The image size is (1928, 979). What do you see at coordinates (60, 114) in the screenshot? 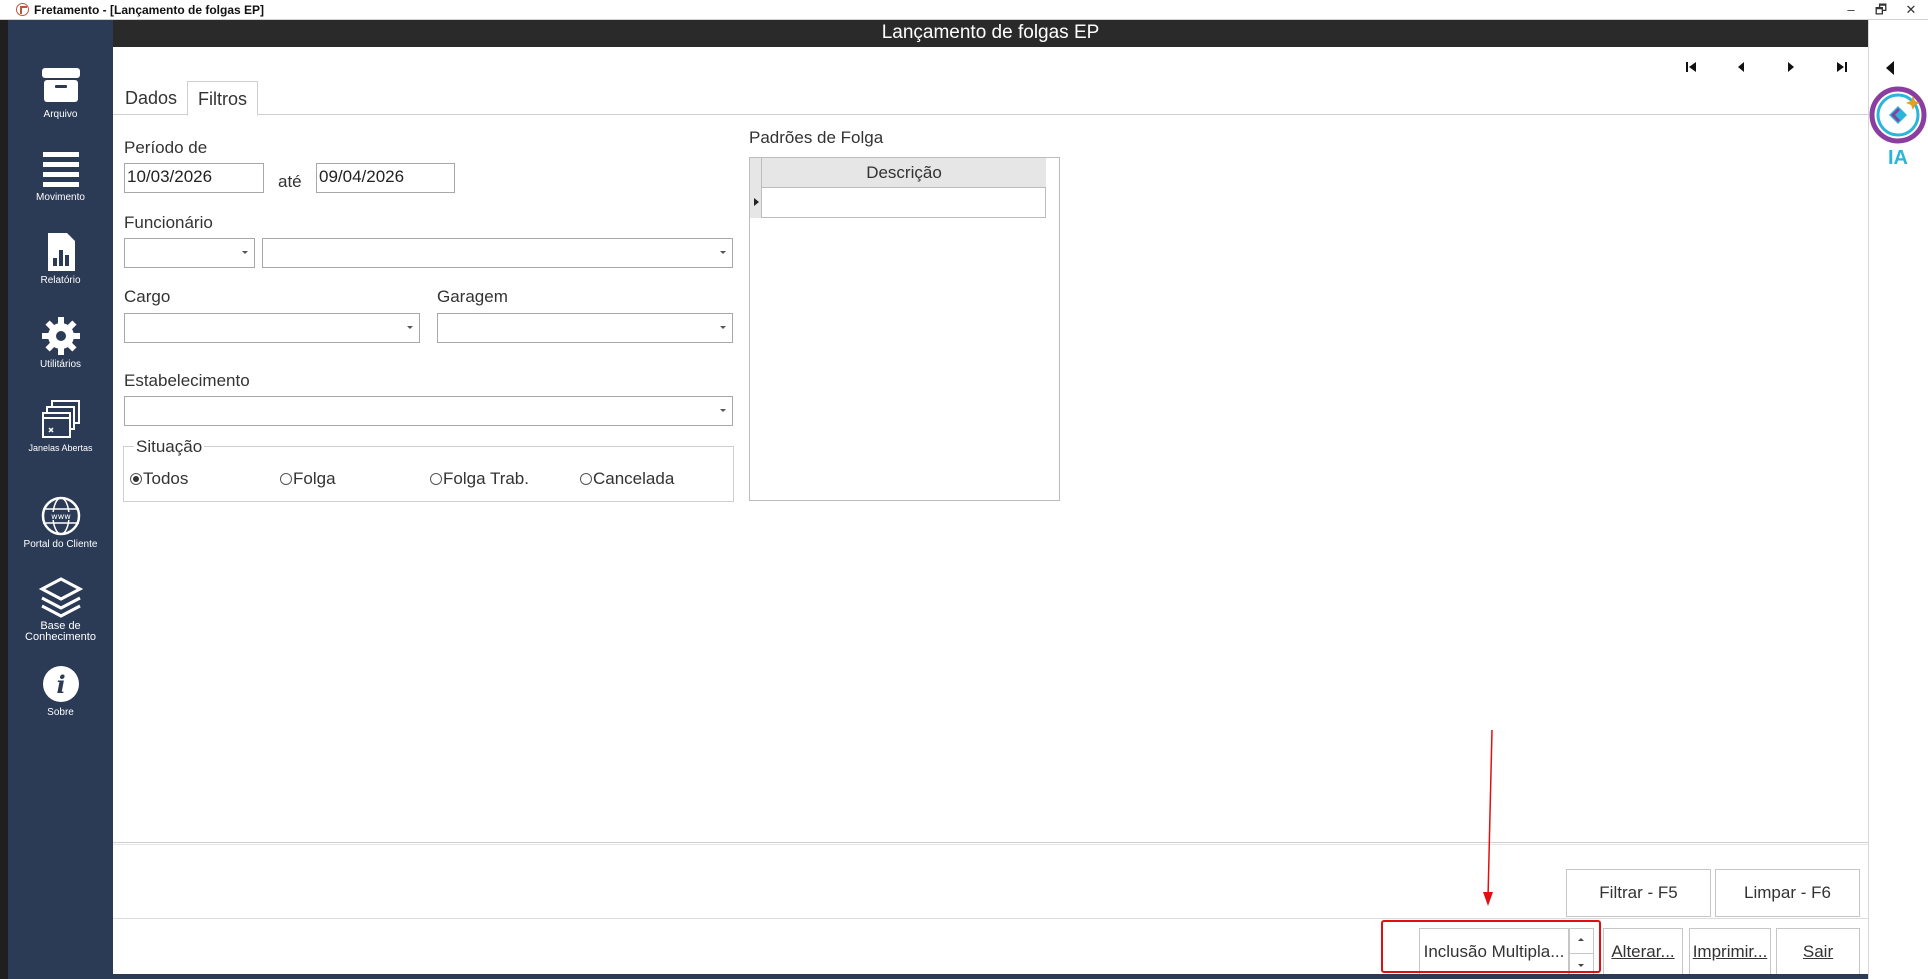
I see `sidebar-item-label: Arquivo` at bounding box center [60, 114].